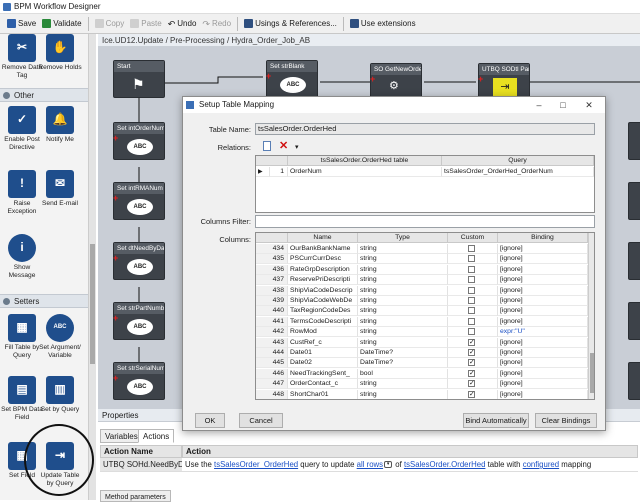  What do you see at coordinates (323, 269) in the screenshot?
I see `column-name-cell: RateGrpDescription` at bounding box center [323, 269].